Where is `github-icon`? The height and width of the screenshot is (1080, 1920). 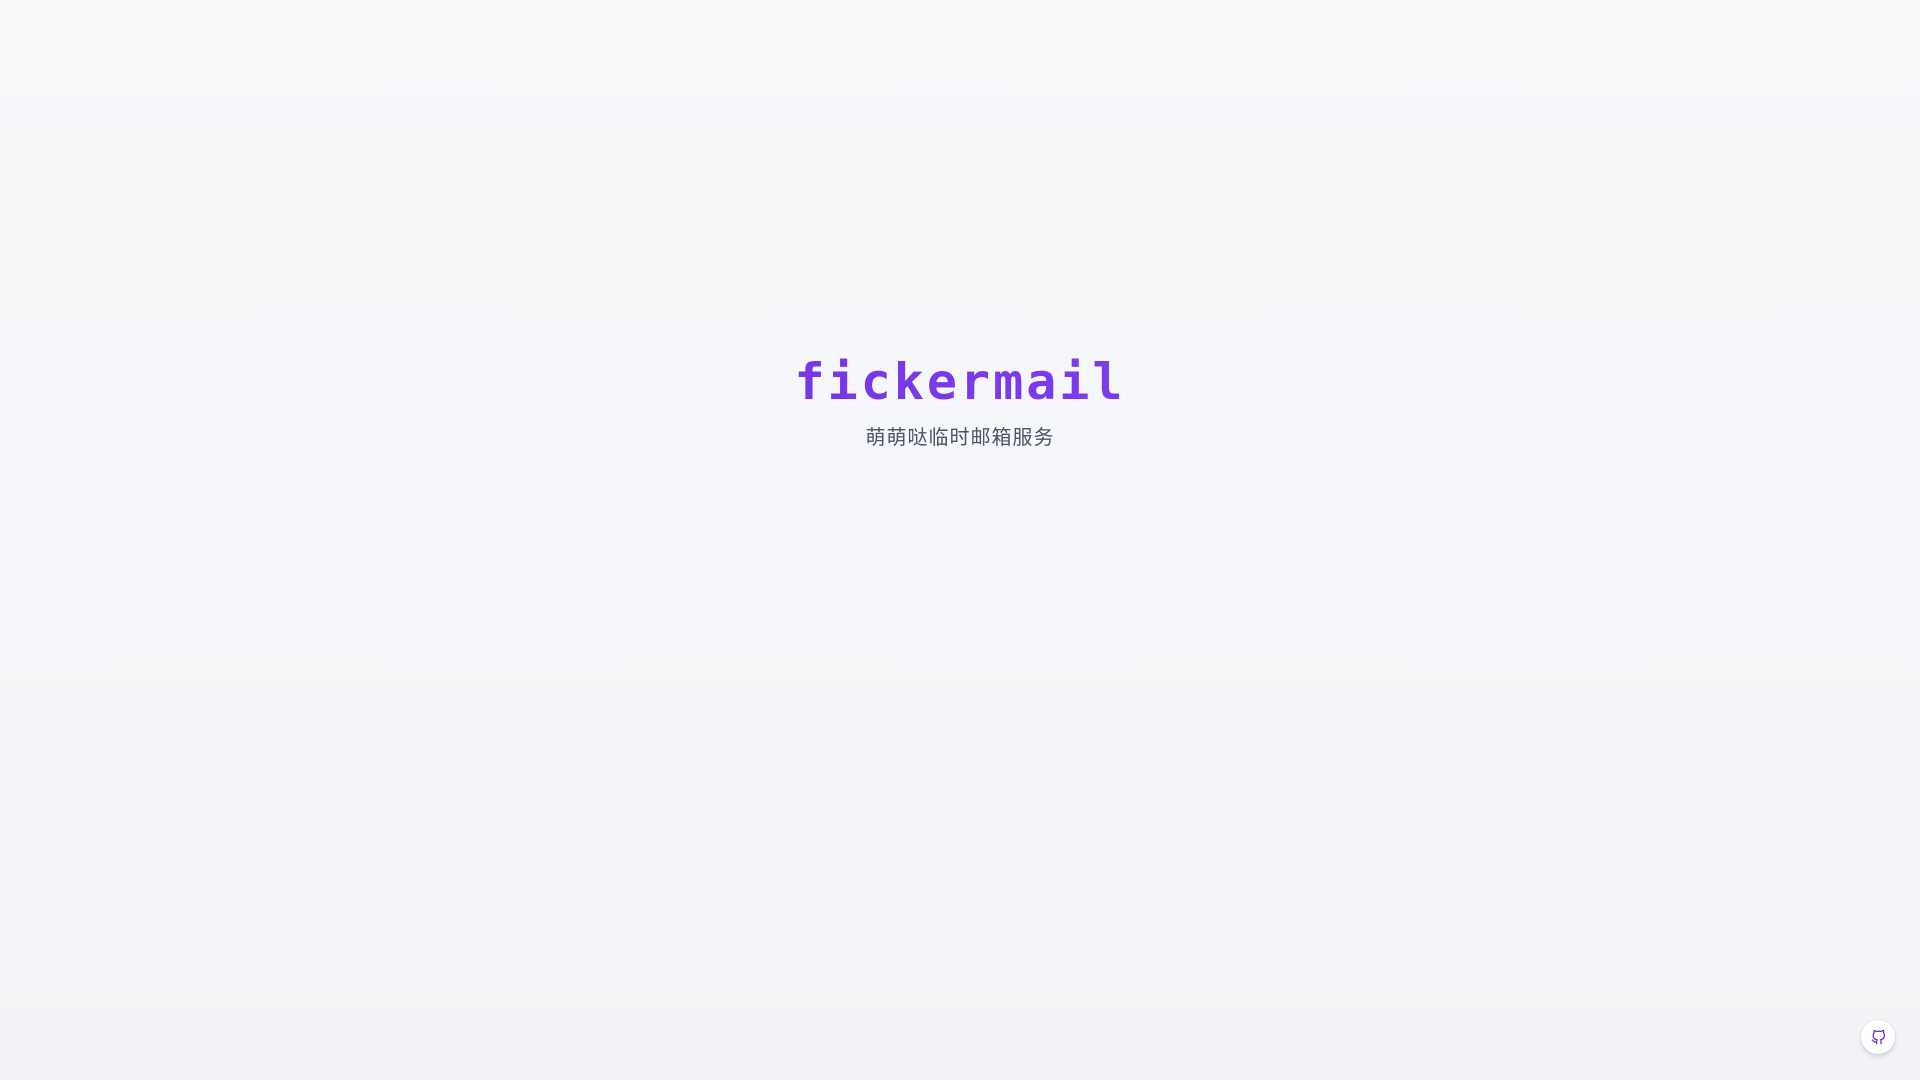
github-icon is located at coordinates (1878, 1037).